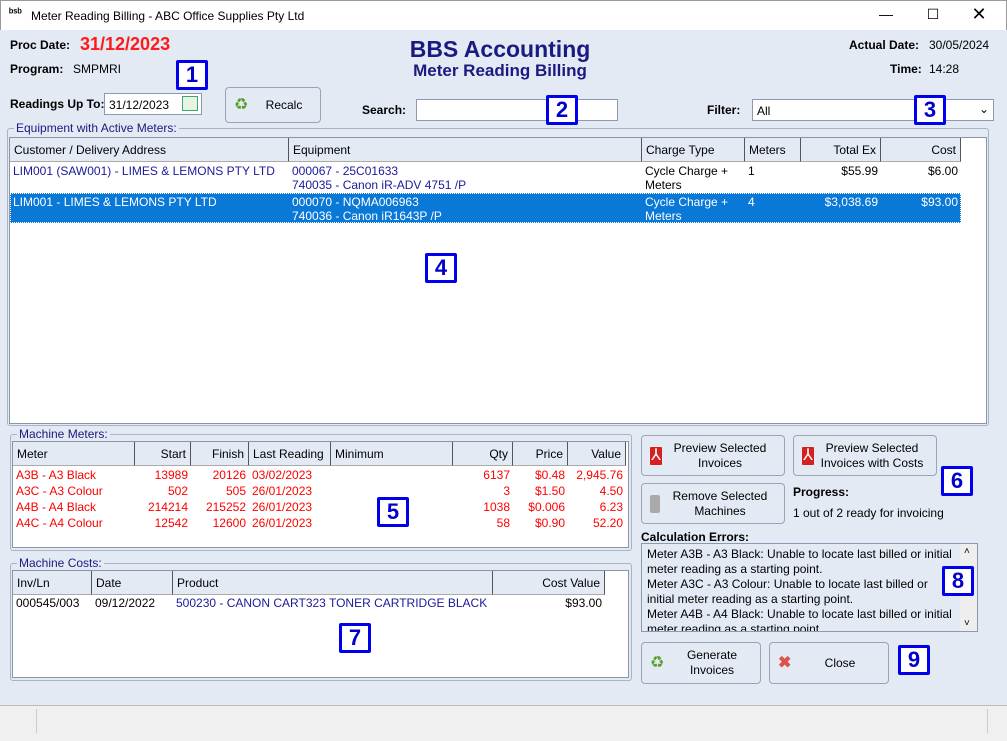 The height and width of the screenshot is (741, 1007). Describe the element at coordinates (229, 475) in the screenshot. I see `meter-cell: 20126` at that location.